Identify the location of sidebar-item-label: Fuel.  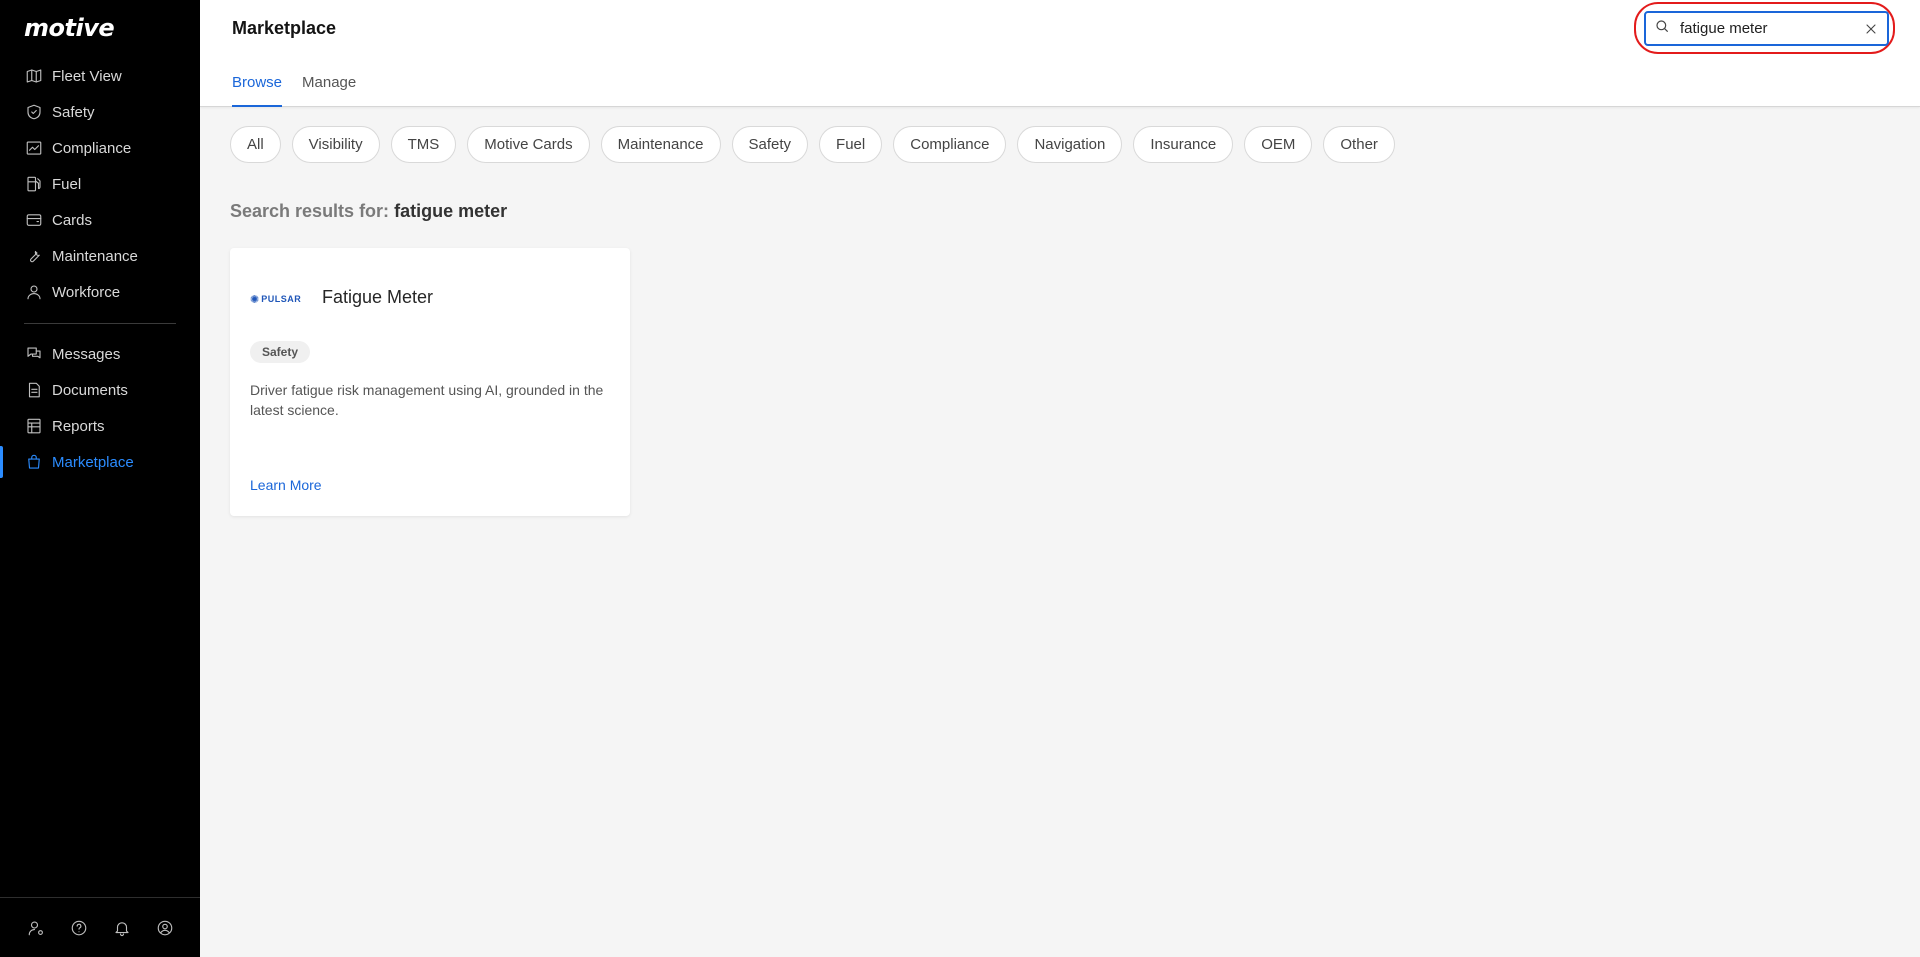
(67, 184).